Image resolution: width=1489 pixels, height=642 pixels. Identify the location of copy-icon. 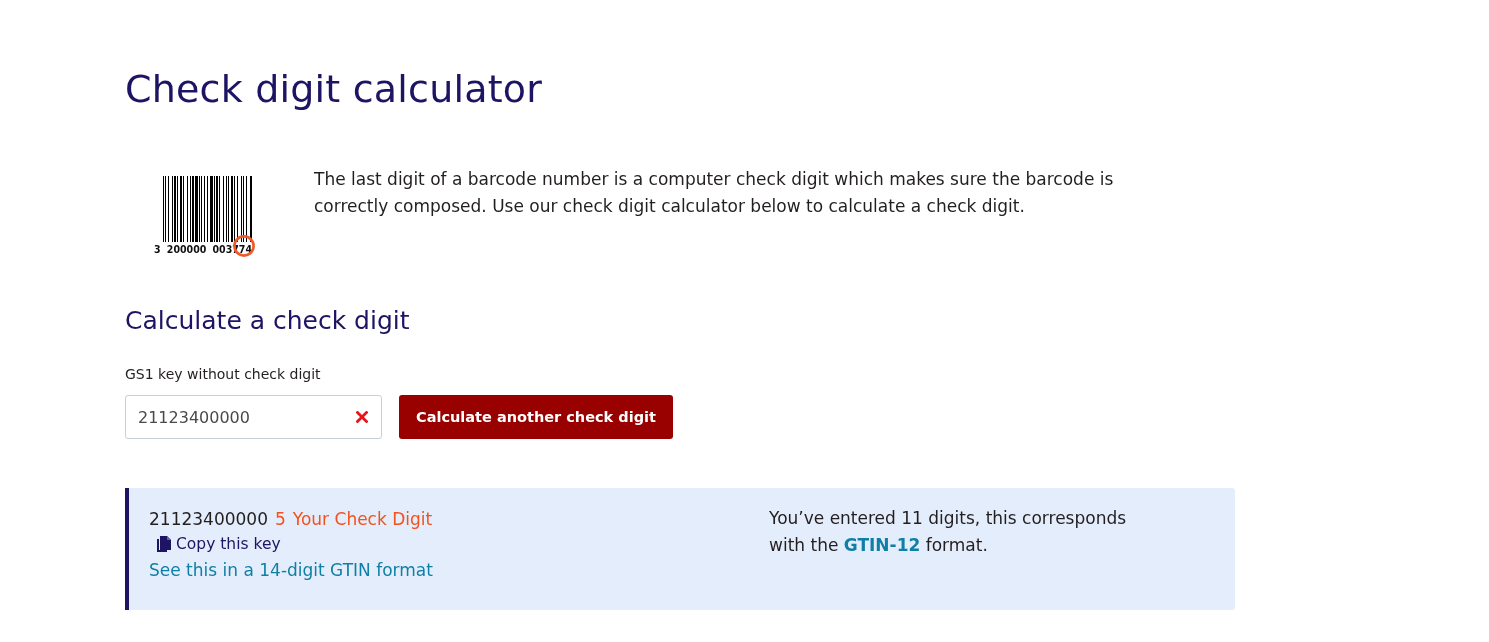
(164, 544).